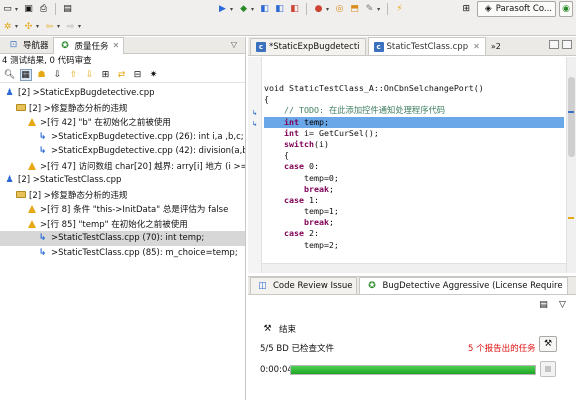  What do you see at coordinates (8, 27) in the screenshot?
I see `sparkle-icon: ✲` at bounding box center [8, 27].